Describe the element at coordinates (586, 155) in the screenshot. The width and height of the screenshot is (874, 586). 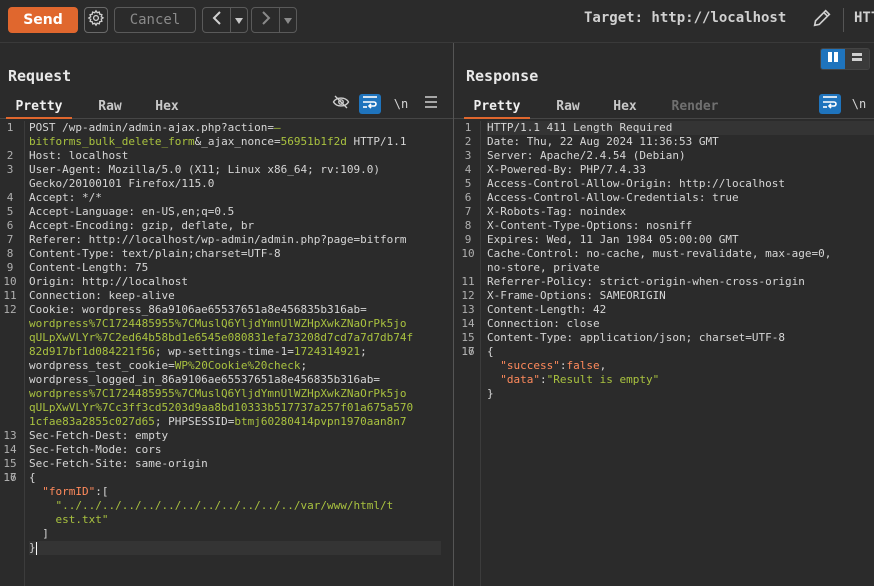
I see `token: Server: Apache/2.4.54 (Debian)` at that location.